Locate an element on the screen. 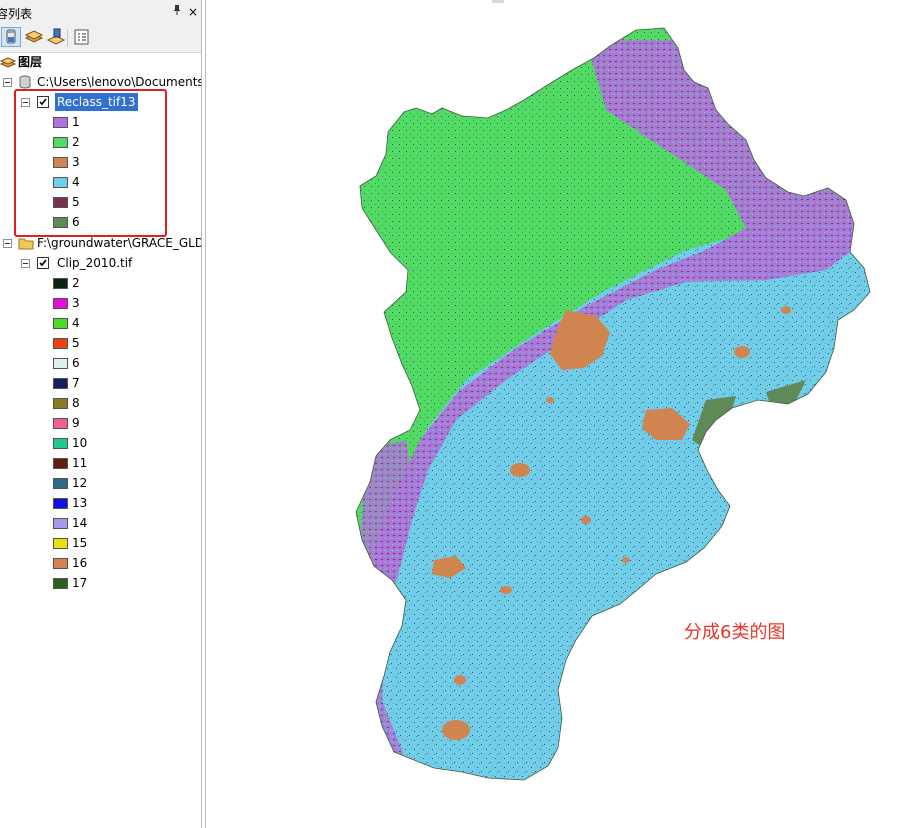  list-by-drawing-order-icon is located at coordinates (11, 37).